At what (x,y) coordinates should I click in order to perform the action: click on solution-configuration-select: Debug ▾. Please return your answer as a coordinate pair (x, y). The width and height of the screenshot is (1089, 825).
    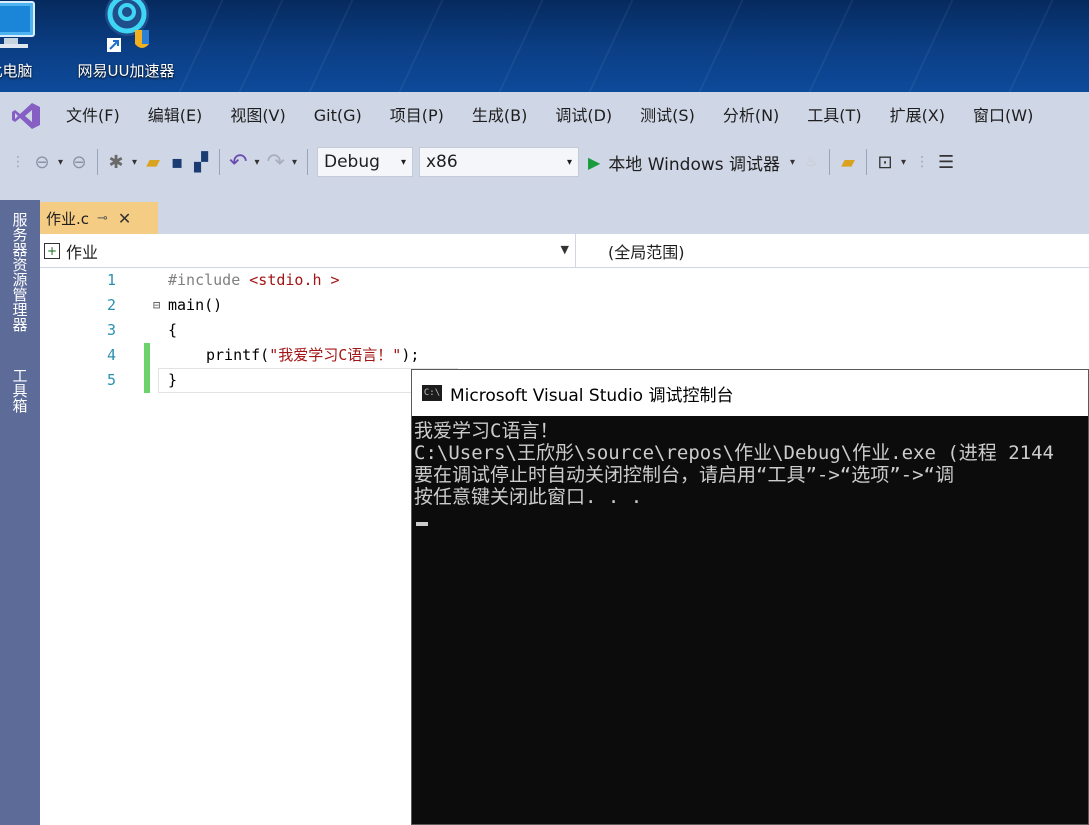
    Looking at the image, I should click on (365, 162).